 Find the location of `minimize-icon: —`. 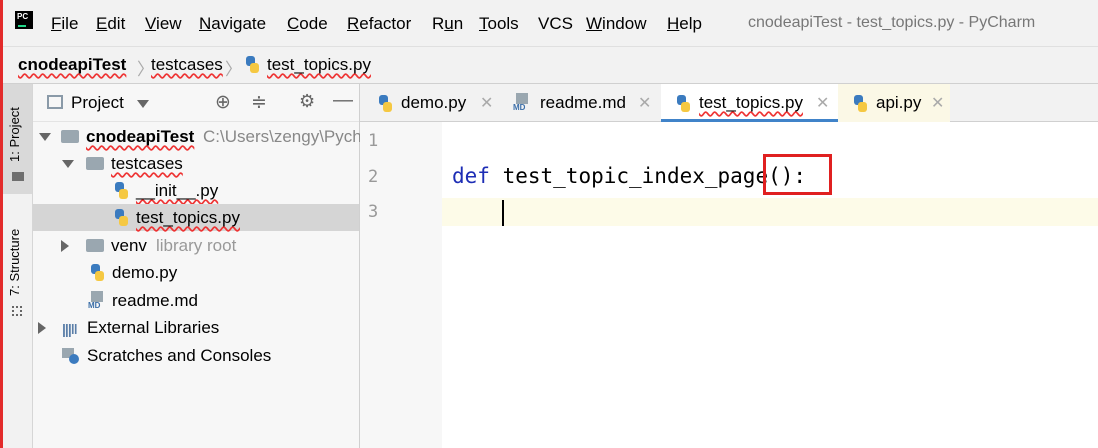

minimize-icon: — is located at coordinates (343, 100).